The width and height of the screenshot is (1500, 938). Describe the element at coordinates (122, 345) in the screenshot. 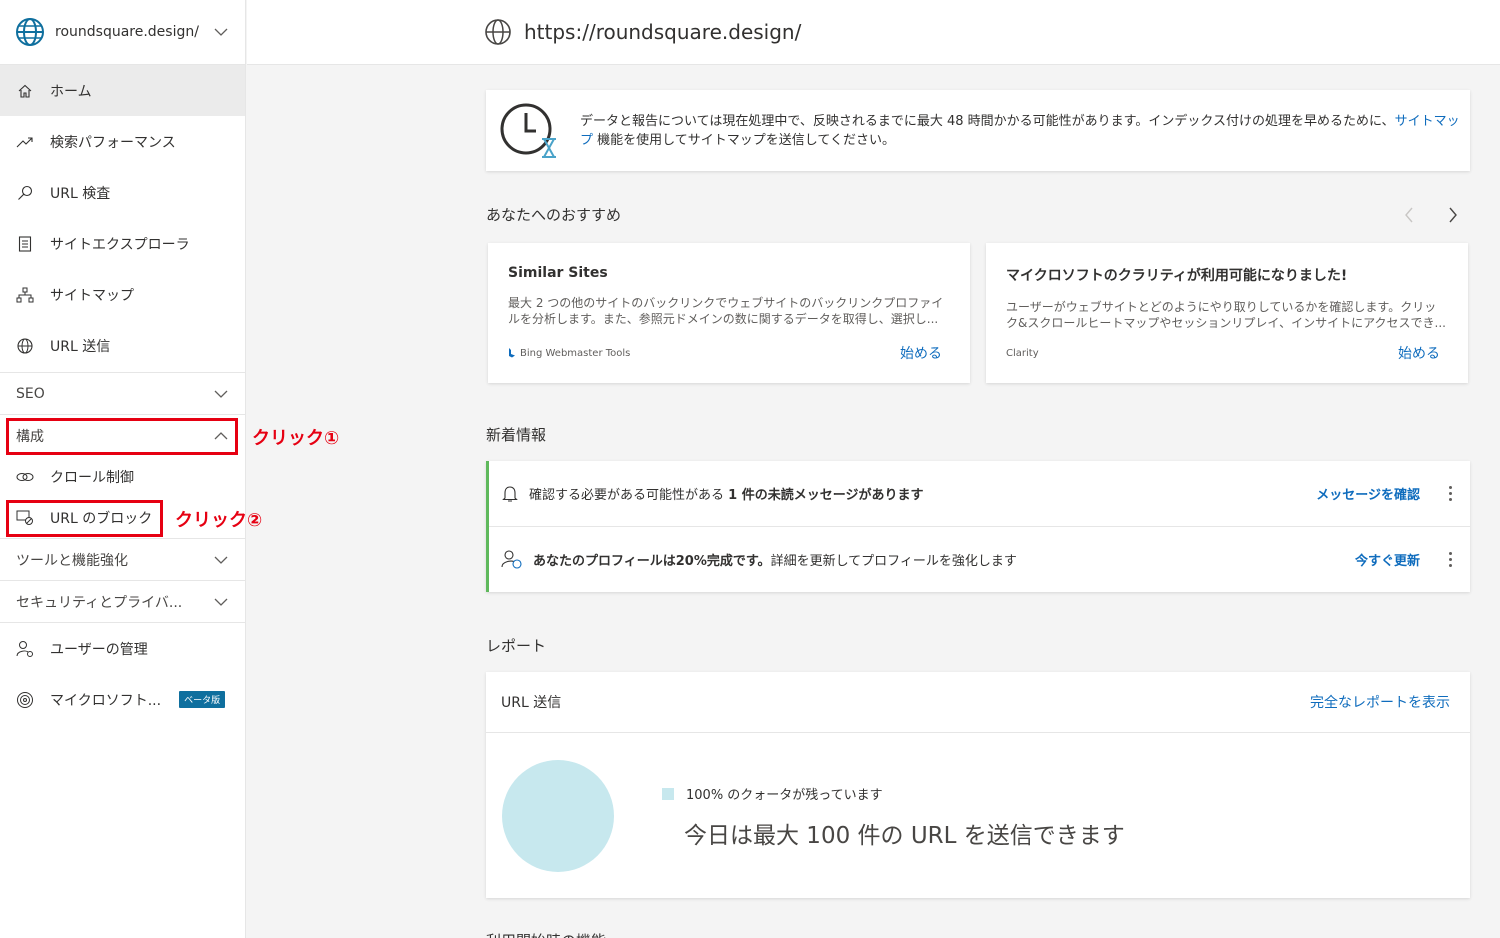

I see `nav-item-url-submission: URL 送信` at that location.